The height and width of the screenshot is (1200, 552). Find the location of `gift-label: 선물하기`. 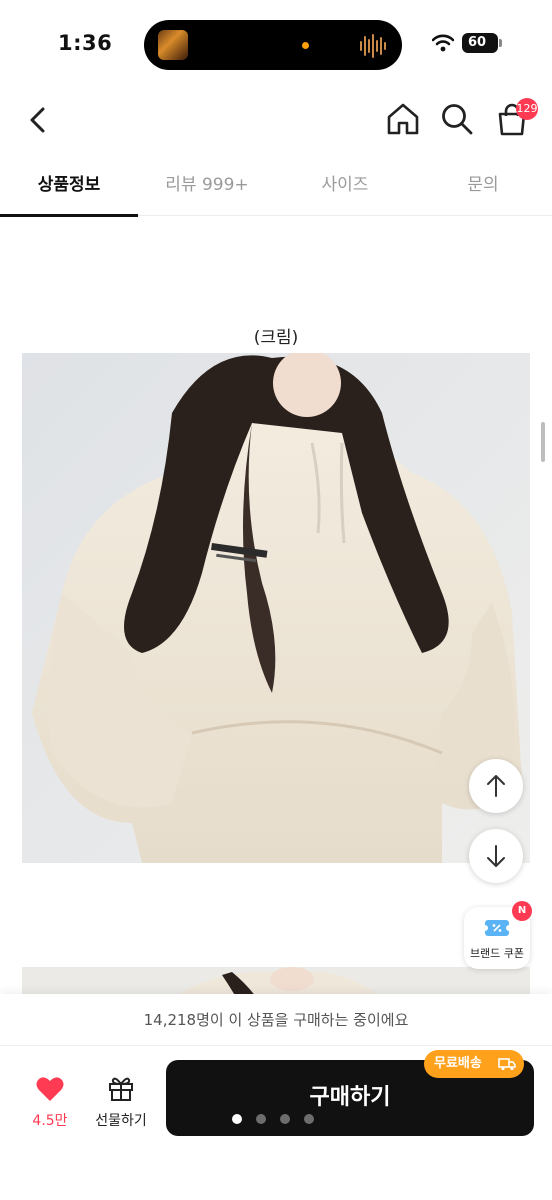

gift-label: 선물하기 is located at coordinates (121, 1121).